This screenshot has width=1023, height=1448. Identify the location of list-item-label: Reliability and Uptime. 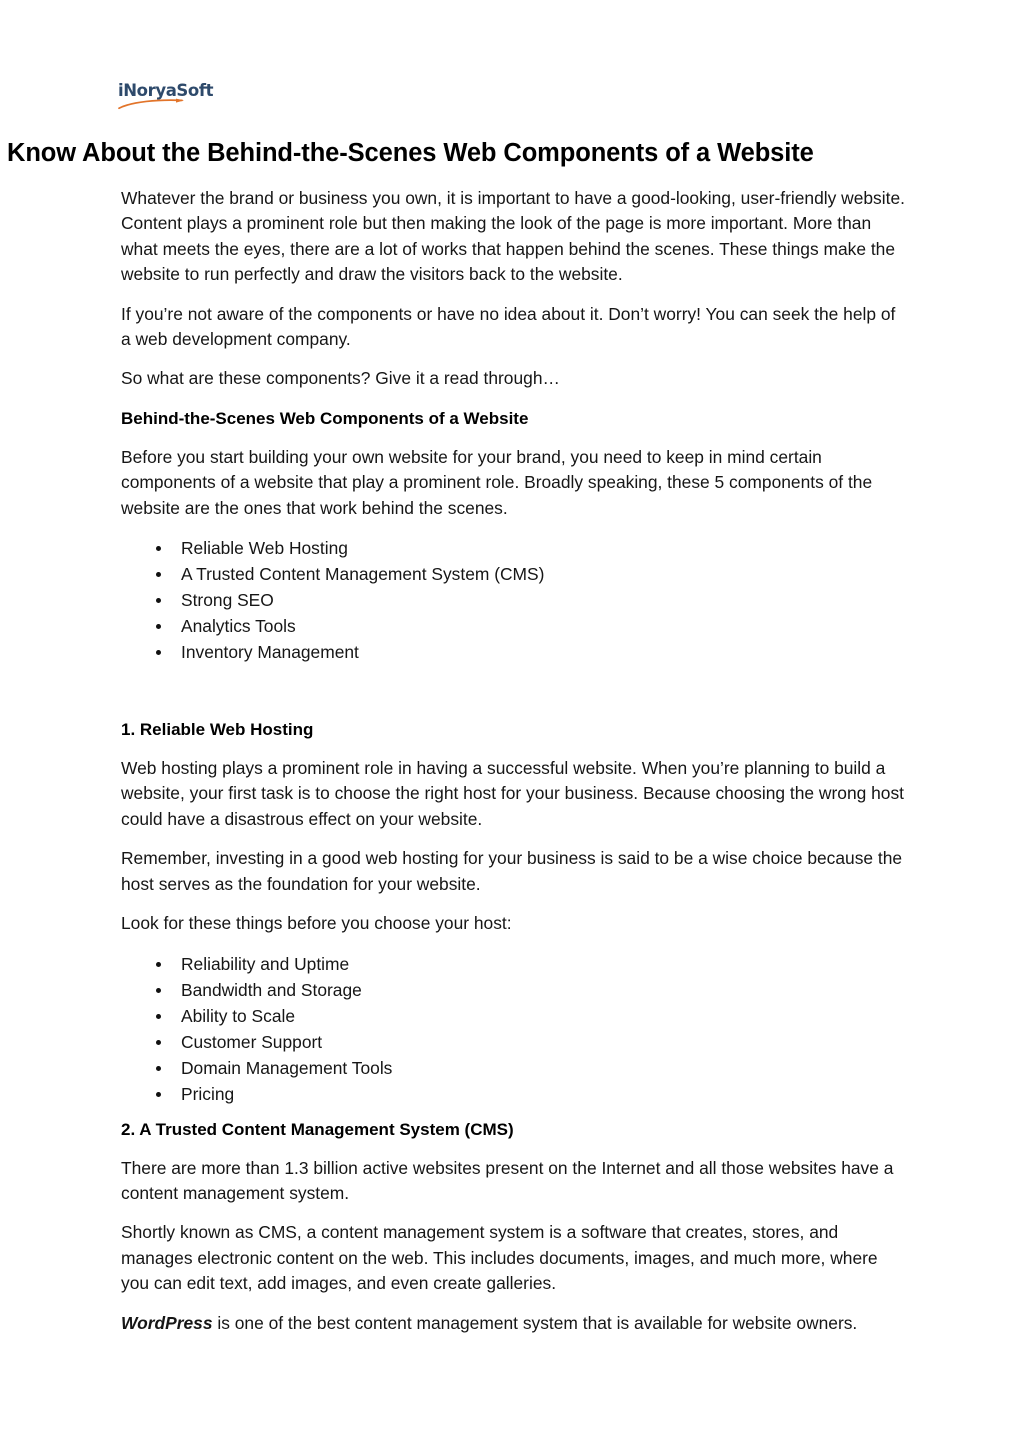
(265, 963).